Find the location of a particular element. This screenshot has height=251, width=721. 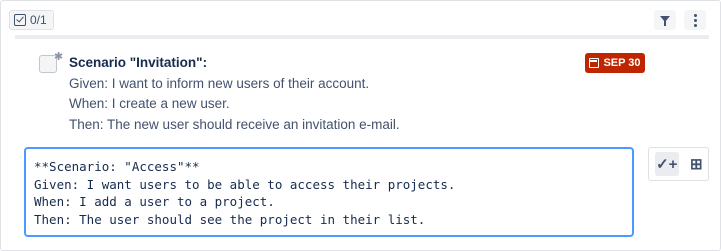

progress-counter: 0/1 is located at coordinates (31, 20).